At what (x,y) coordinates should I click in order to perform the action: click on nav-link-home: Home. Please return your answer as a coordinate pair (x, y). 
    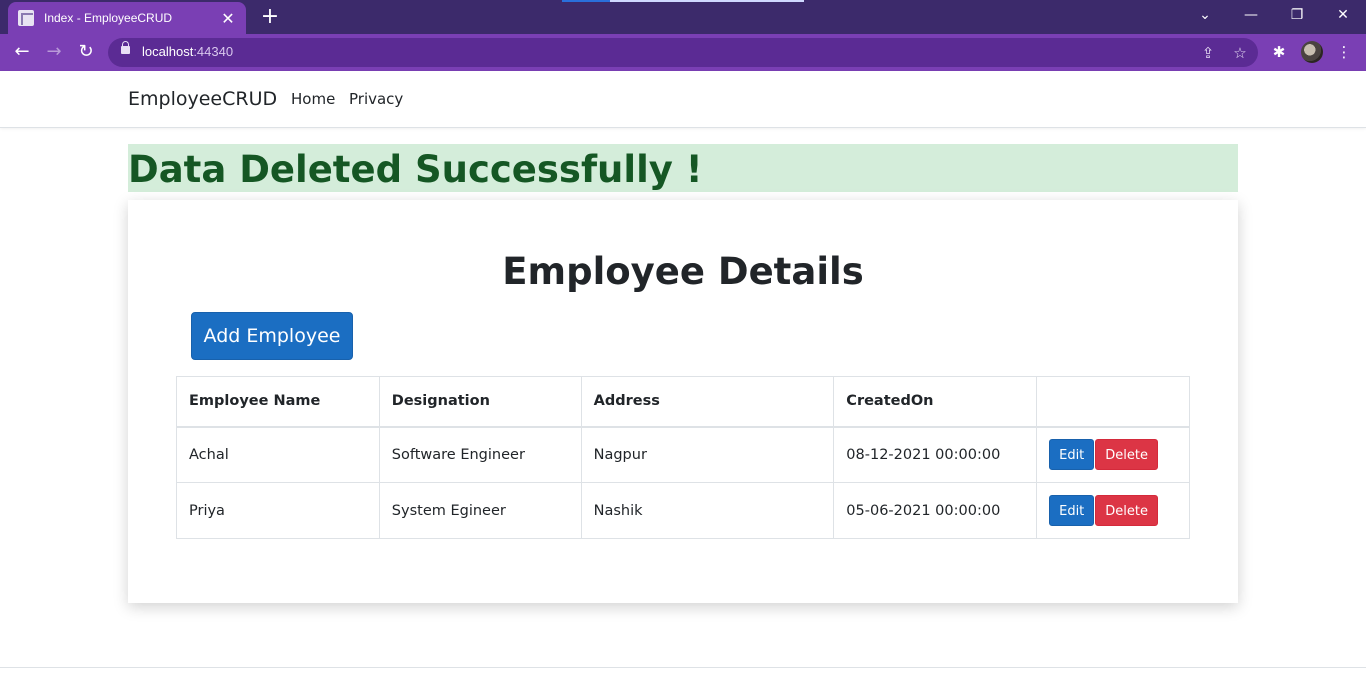
    Looking at the image, I should click on (313, 99).